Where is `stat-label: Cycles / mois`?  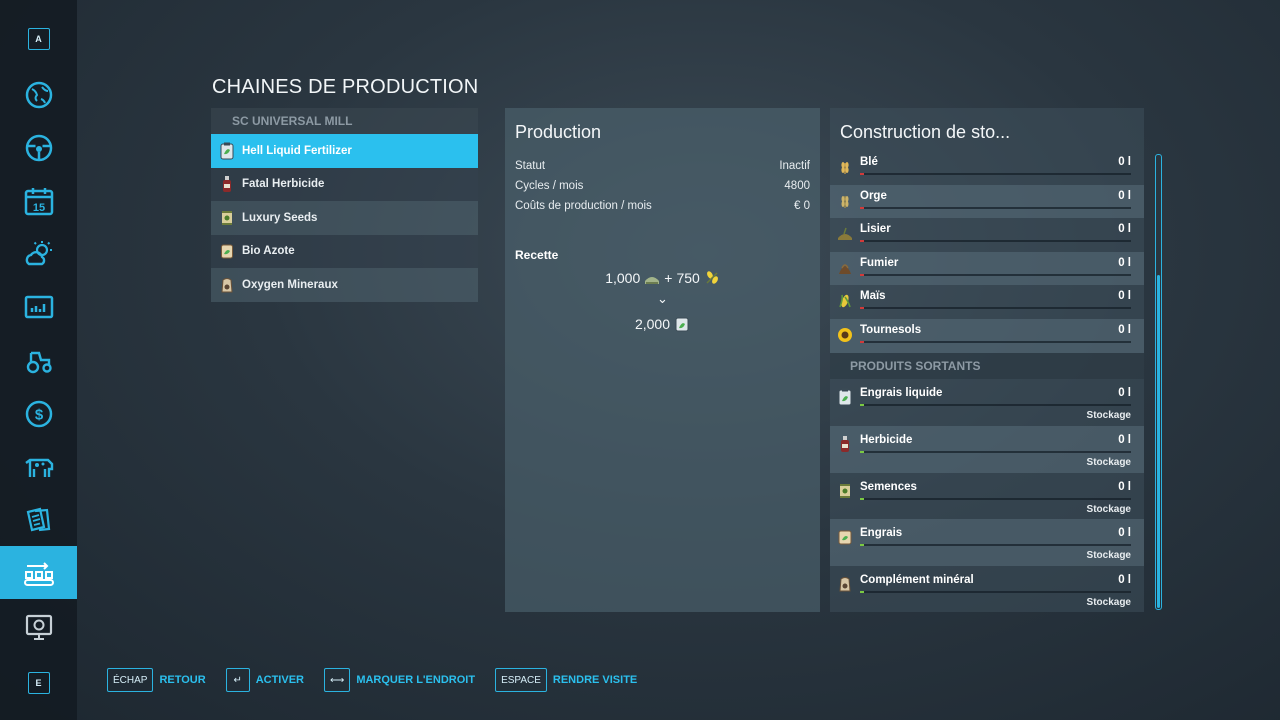 stat-label: Cycles / mois is located at coordinates (549, 186).